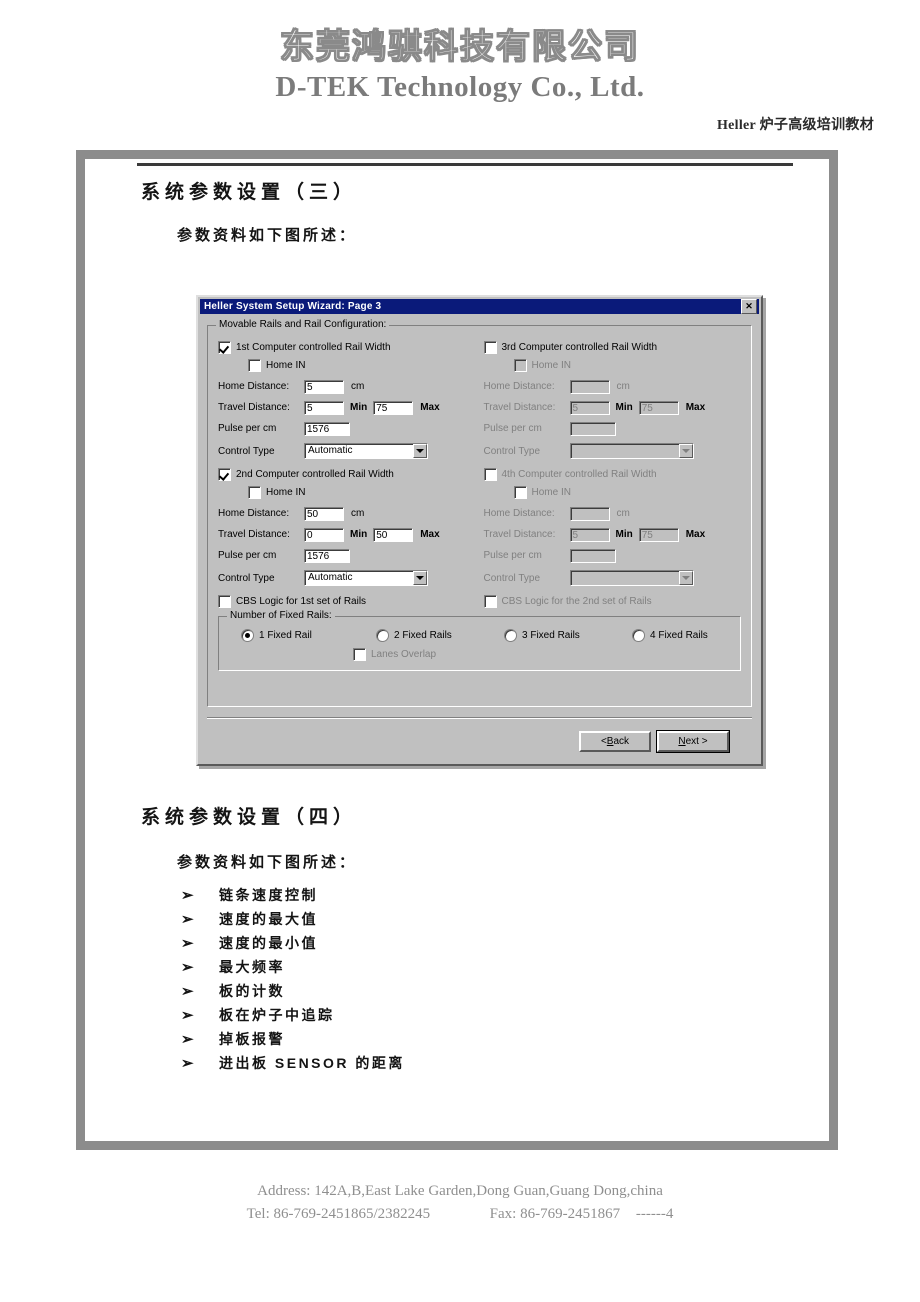 The height and width of the screenshot is (1302, 920). Describe the element at coordinates (358, 386) in the screenshot. I see `unit-cm-label: cm` at that location.